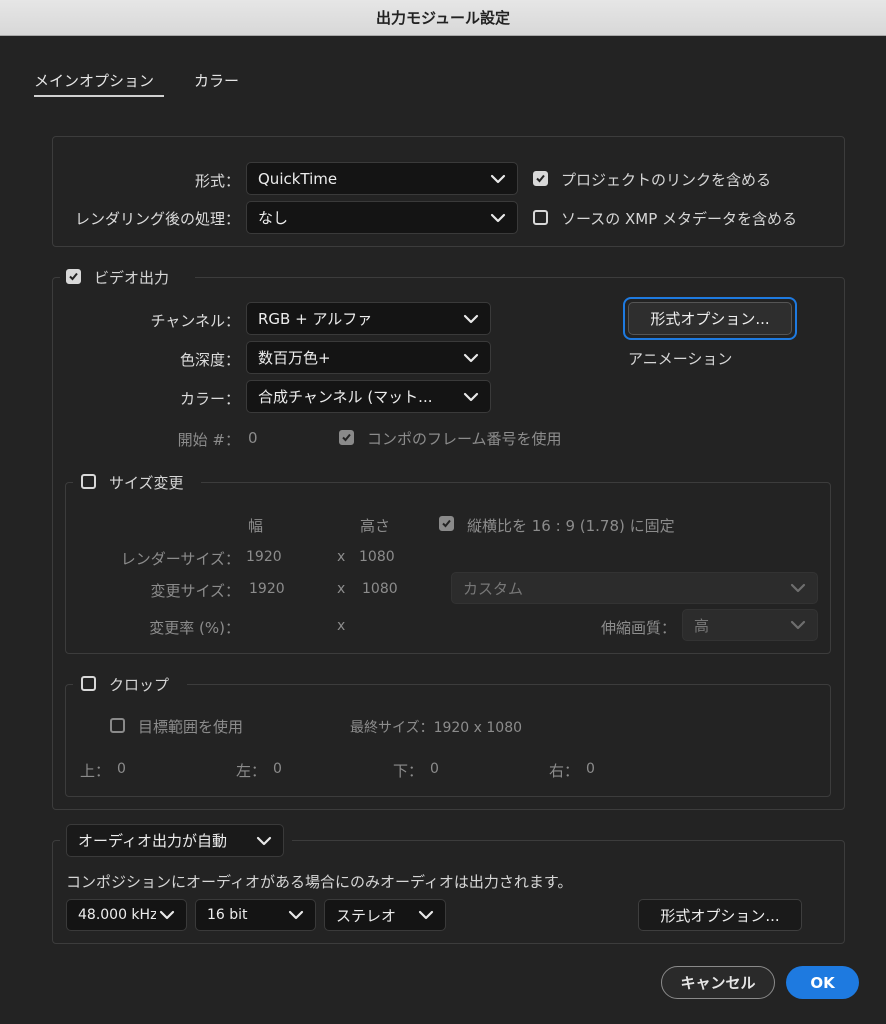 The image size is (886, 1024). I want to click on resize-width-input: 1920, so click(267, 589).